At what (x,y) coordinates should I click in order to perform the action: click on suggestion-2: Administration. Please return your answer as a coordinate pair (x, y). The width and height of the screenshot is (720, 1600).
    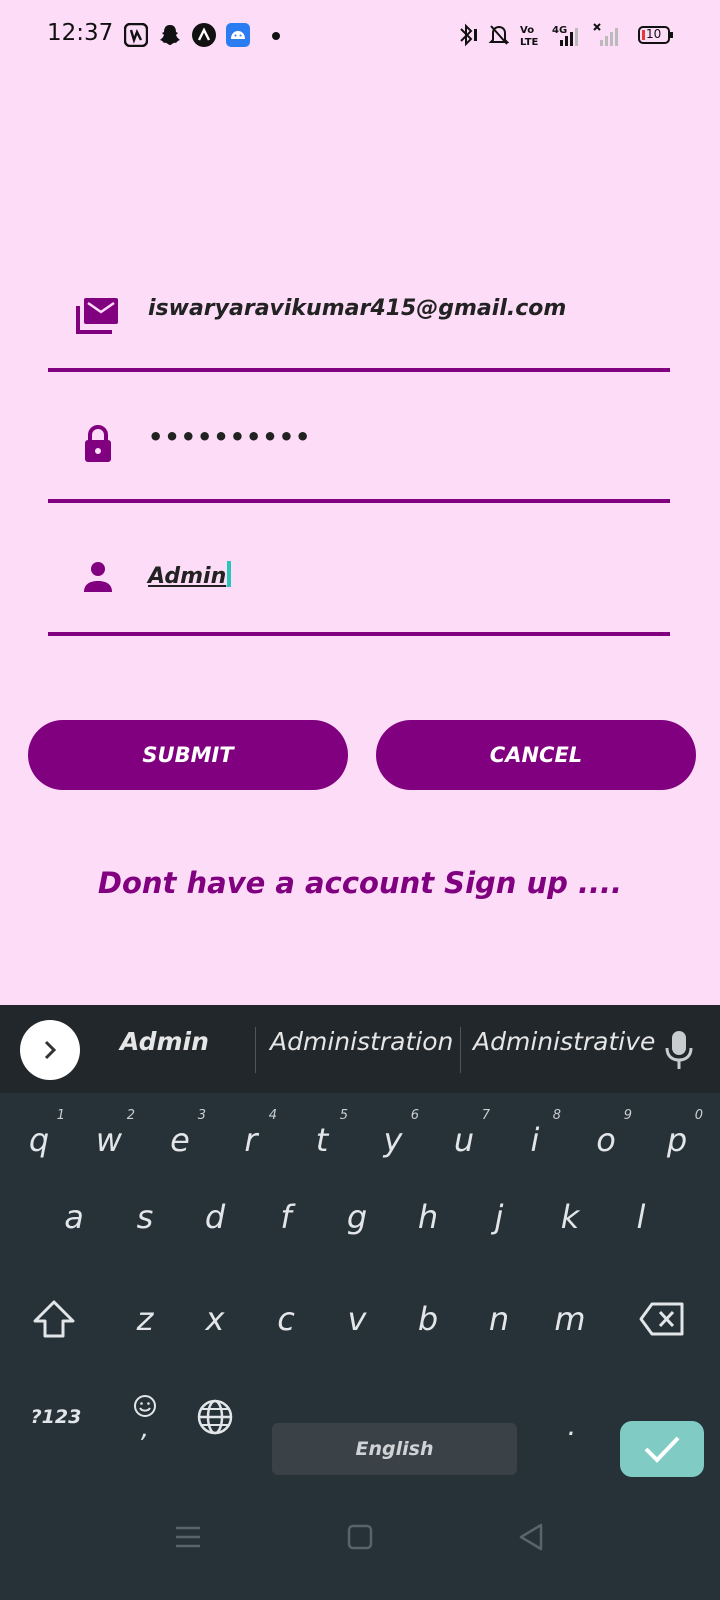
    Looking at the image, I should click on (361, 1041).